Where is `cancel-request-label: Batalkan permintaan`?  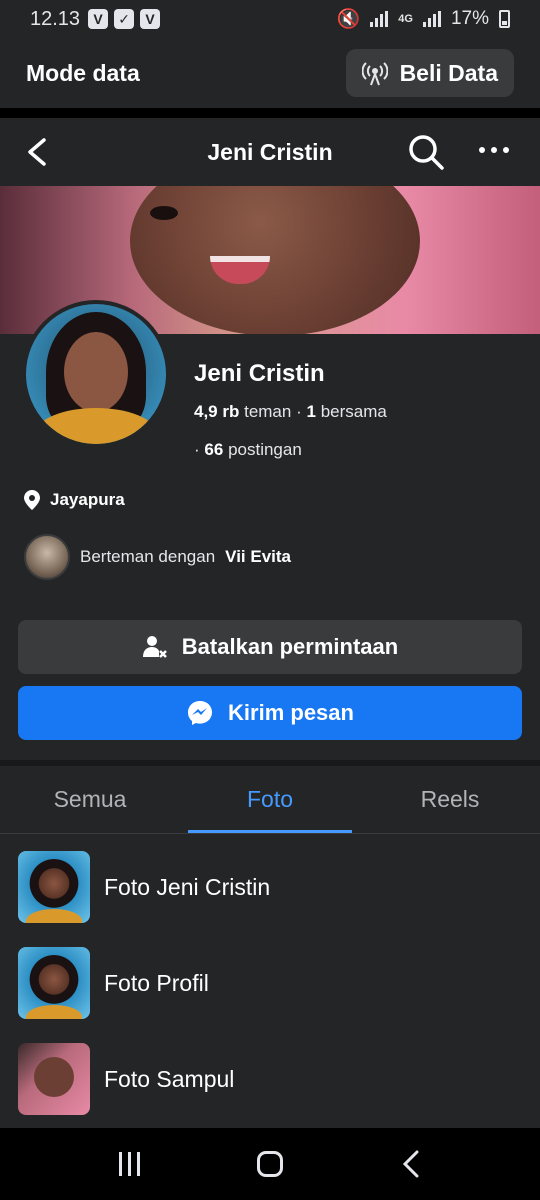 cancel-request-label: Batalkan permintaan is located at coordinates (290, 646).